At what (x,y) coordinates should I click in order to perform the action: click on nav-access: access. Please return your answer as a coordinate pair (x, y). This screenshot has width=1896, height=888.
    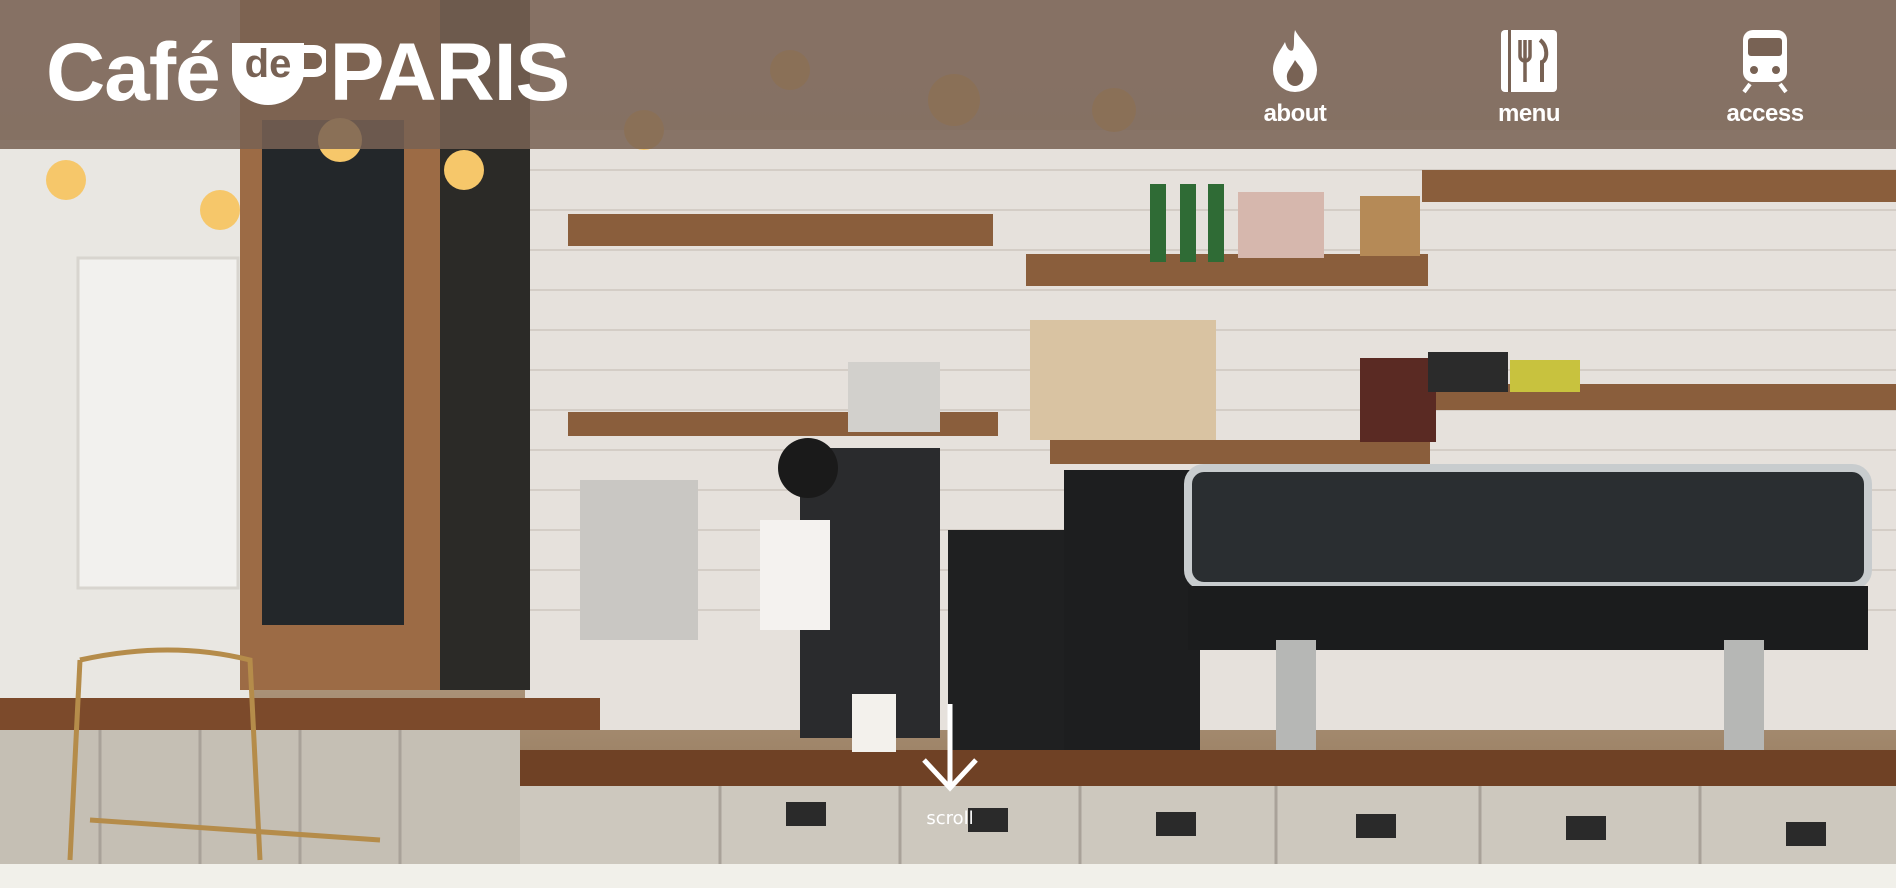
    Looking at the image, I should click on (1765, 78).